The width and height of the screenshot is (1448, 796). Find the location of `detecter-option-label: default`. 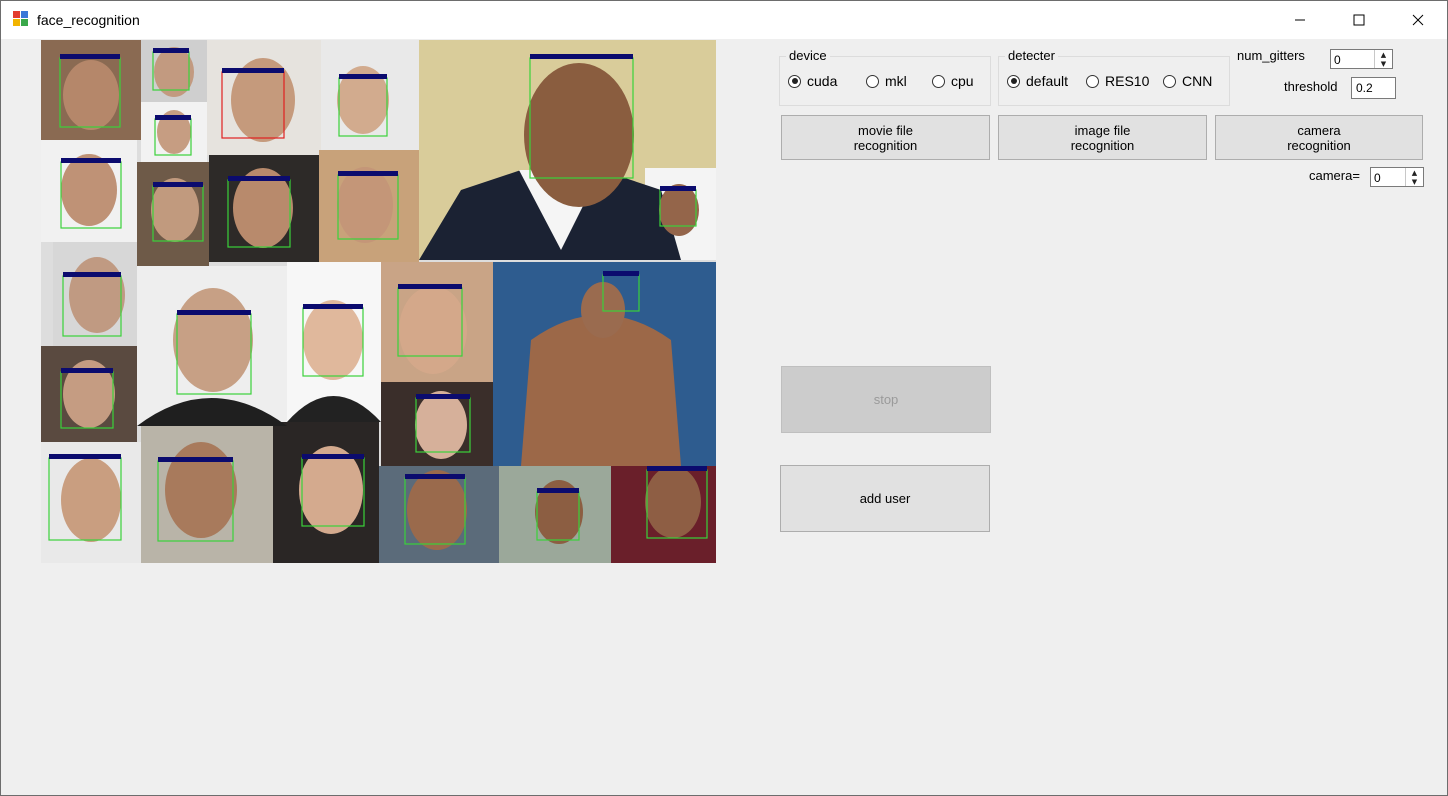

detecter-option-label: default is located at coordinates (1047, 81).